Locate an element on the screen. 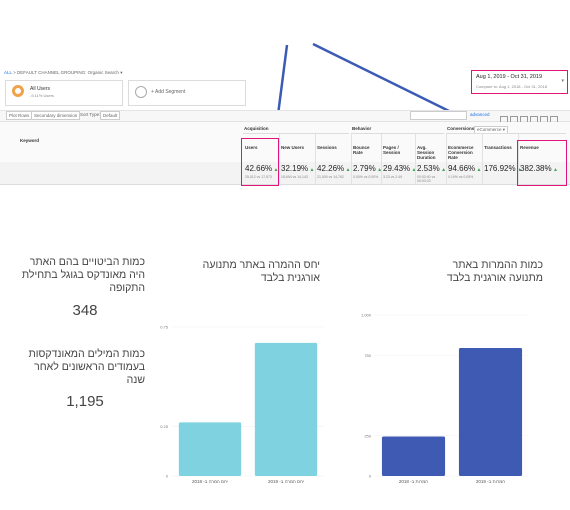 The image size is (570, 510). indexed-year-value: 1,195 is located at coordinates (85, 401).